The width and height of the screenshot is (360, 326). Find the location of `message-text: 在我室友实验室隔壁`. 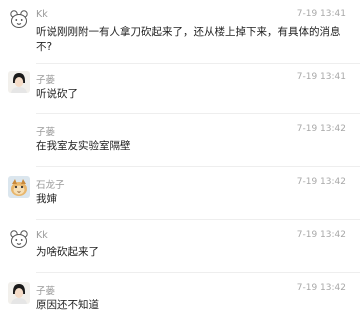

message-text: 在我室友实验室隔壁 is located at coordinates (83, 146).